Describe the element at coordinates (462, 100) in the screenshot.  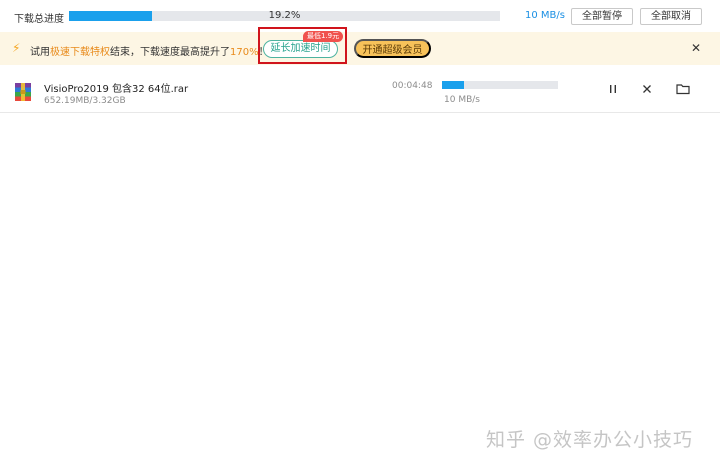
I see `file-speed: 10 MB/s` at that location.